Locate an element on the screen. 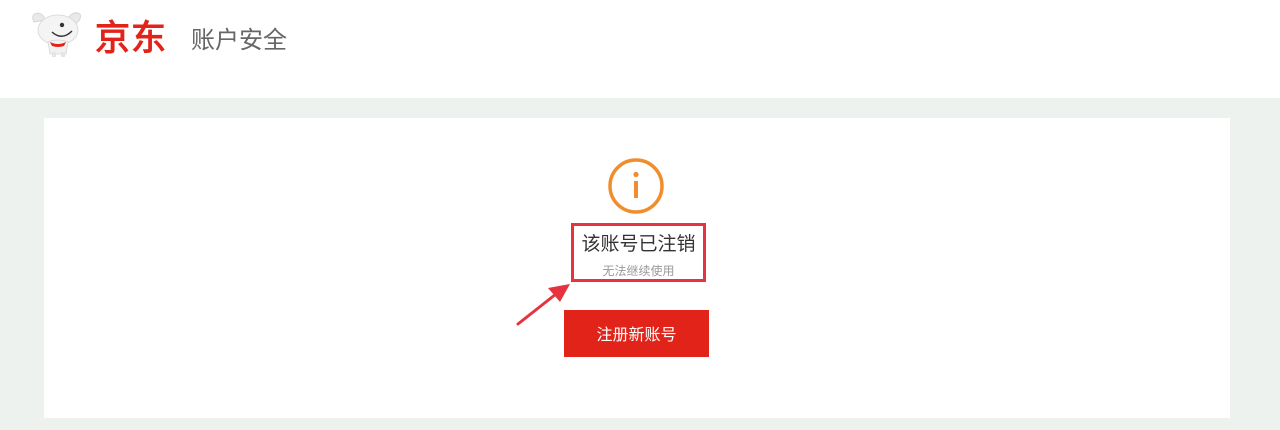  account-status-subtitle: 无法继续使用 is located at coordinates (638, 271).